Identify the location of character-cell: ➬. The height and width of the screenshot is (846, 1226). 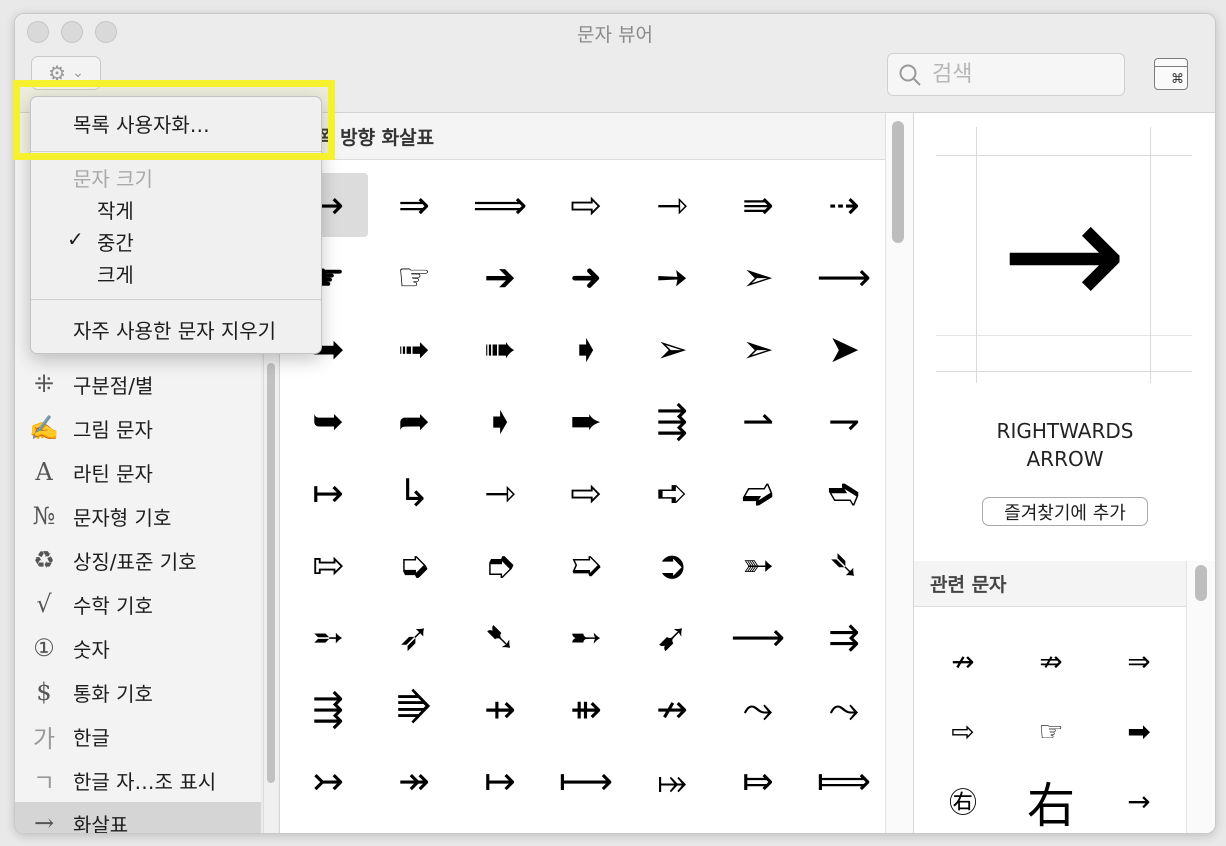
(844, 493).